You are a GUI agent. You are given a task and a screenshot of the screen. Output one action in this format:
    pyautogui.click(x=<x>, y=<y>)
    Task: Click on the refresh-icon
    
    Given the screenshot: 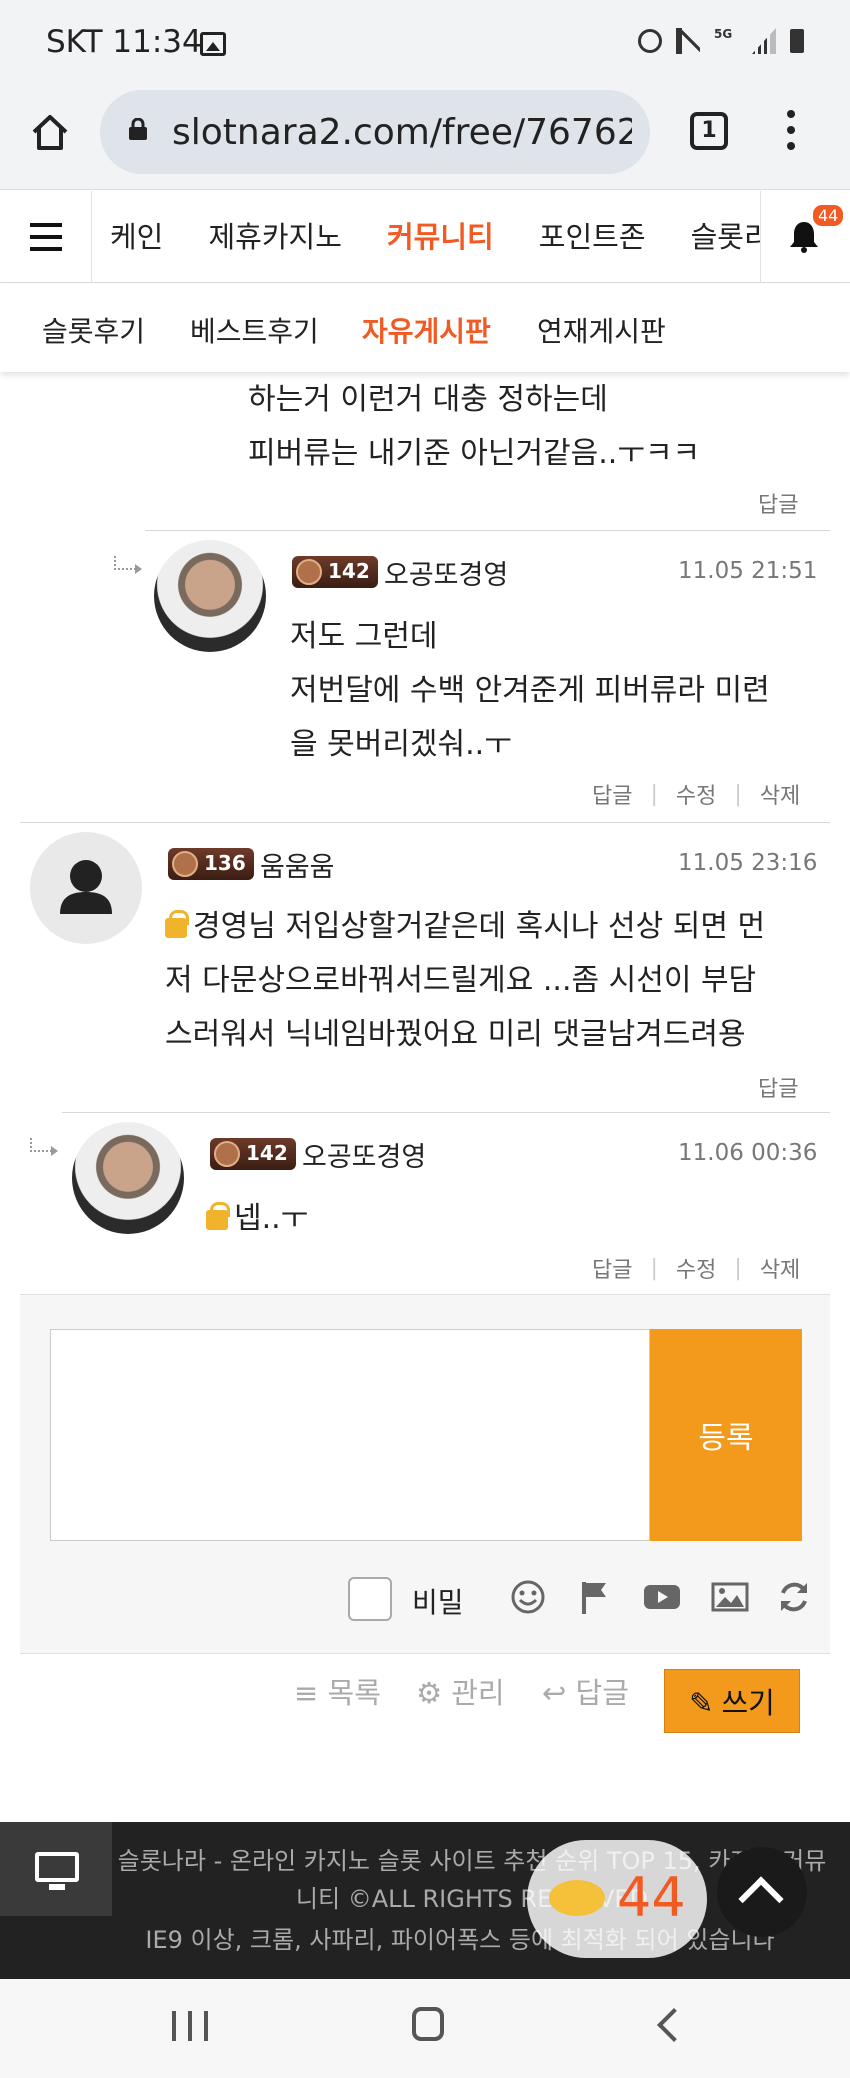 What is the action you would take?
    pyautogui.click(x=794, y=1597)
    